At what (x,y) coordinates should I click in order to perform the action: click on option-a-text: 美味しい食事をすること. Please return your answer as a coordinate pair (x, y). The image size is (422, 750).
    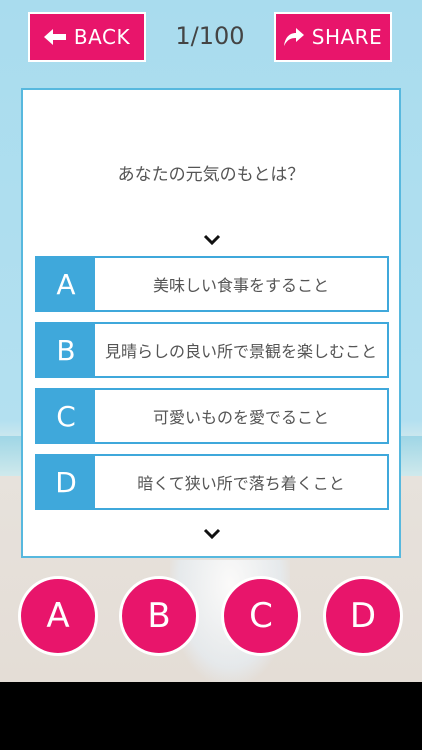
    Looking at the image, I should click on (240, 285).